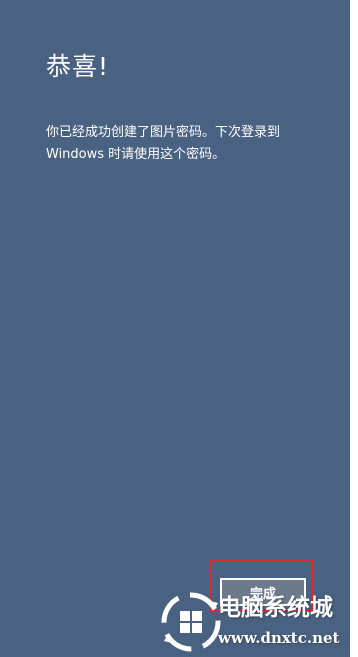  I want to click on success-message: 你已经成功创建了图片密码。下次登录到 Windows 时请使用这个密码。, so click(163, 143).